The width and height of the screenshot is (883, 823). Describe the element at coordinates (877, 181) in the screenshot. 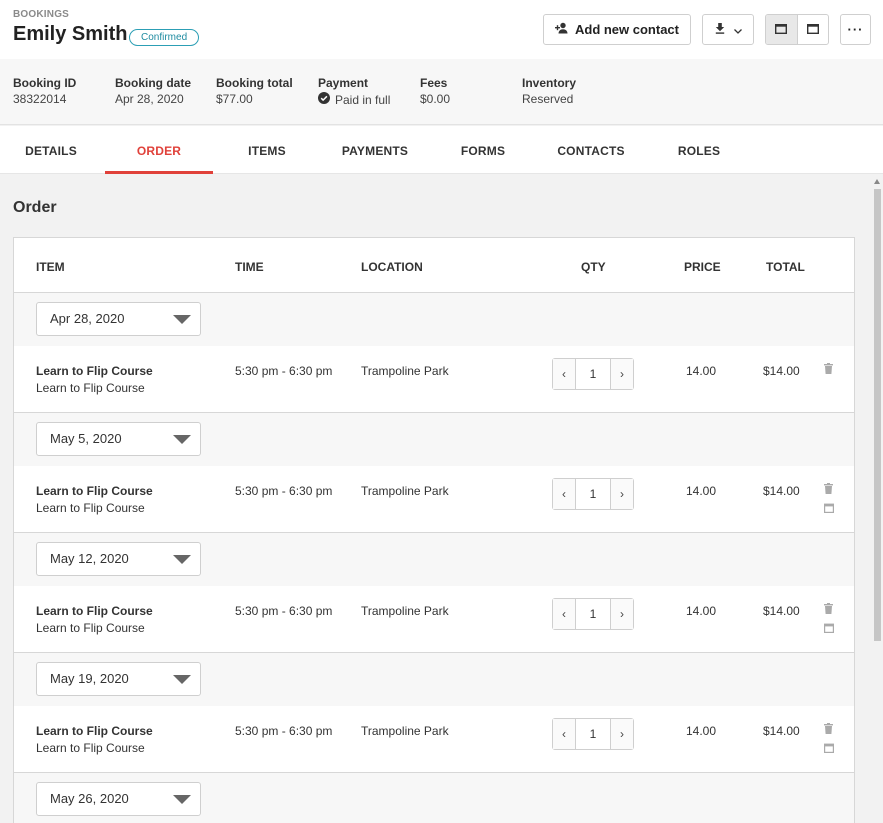

I see `scroll-up-arrow-icon` at that location.